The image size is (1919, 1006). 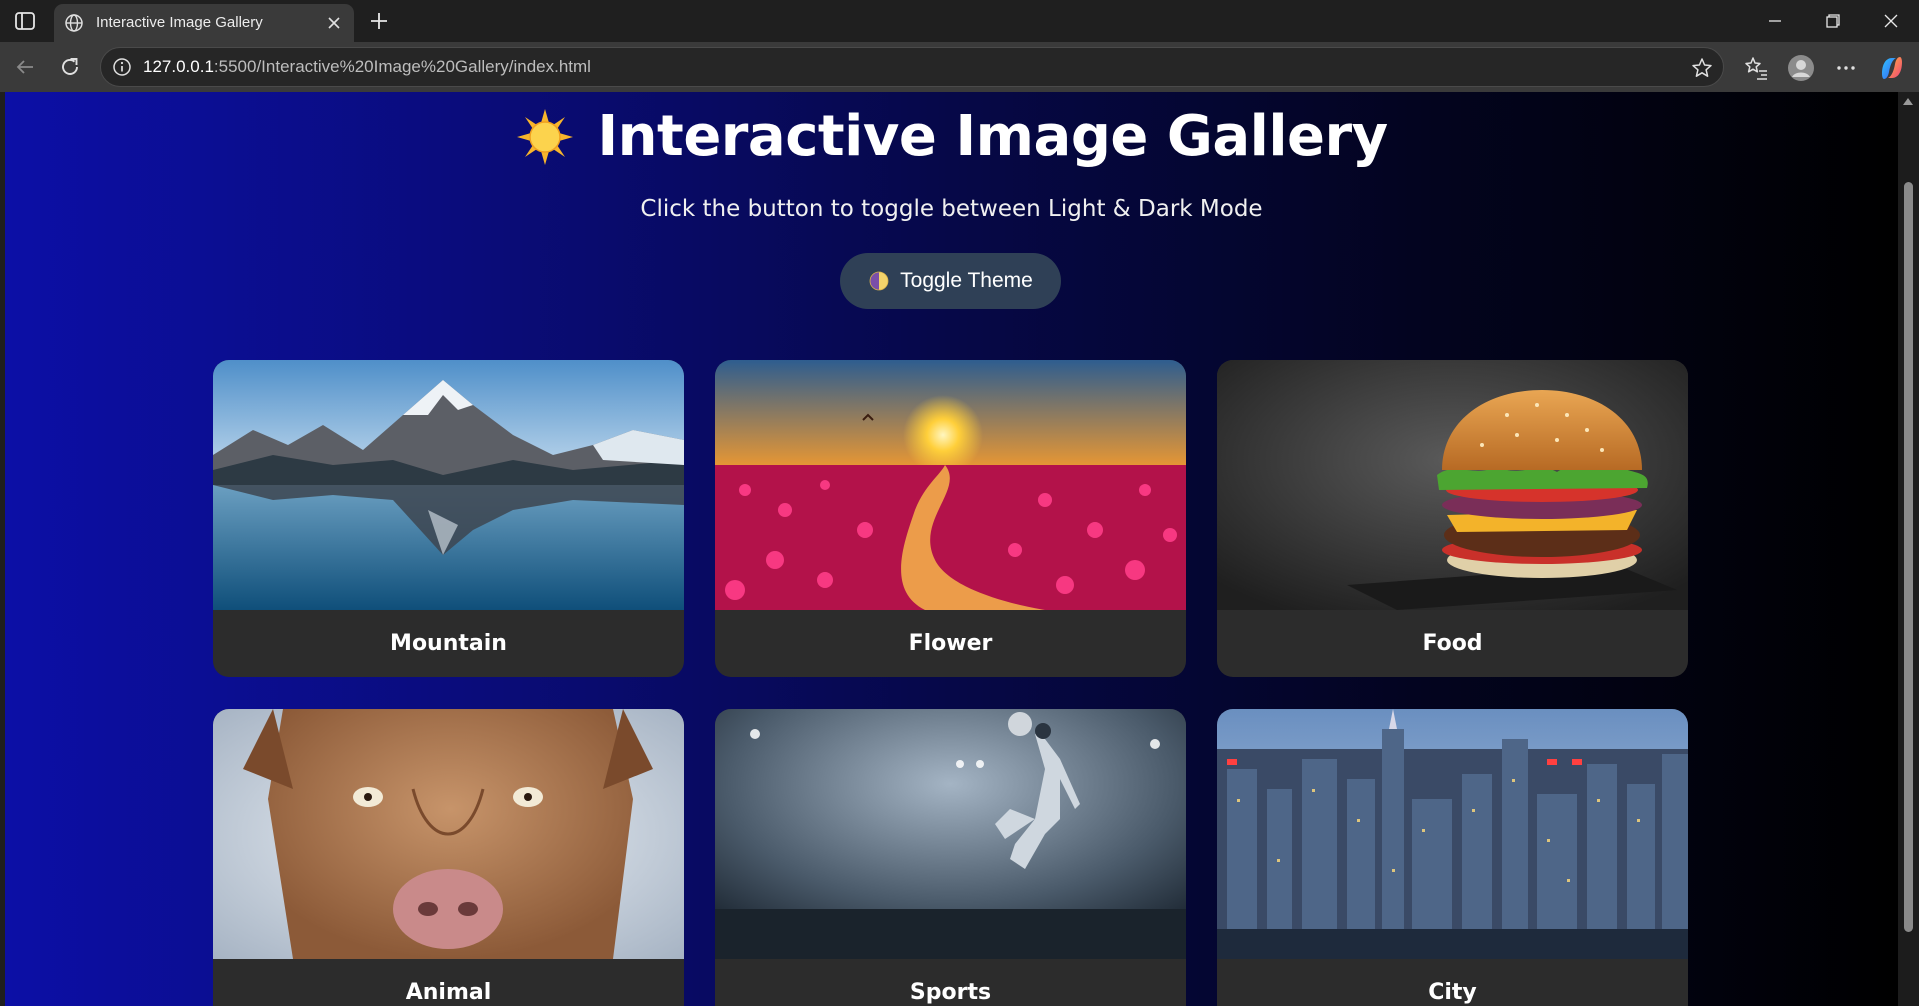 What do you see at coordinates (1452, 643) in the screenshot?
I see `card-label: Food` at bounding box center [1452, 643].